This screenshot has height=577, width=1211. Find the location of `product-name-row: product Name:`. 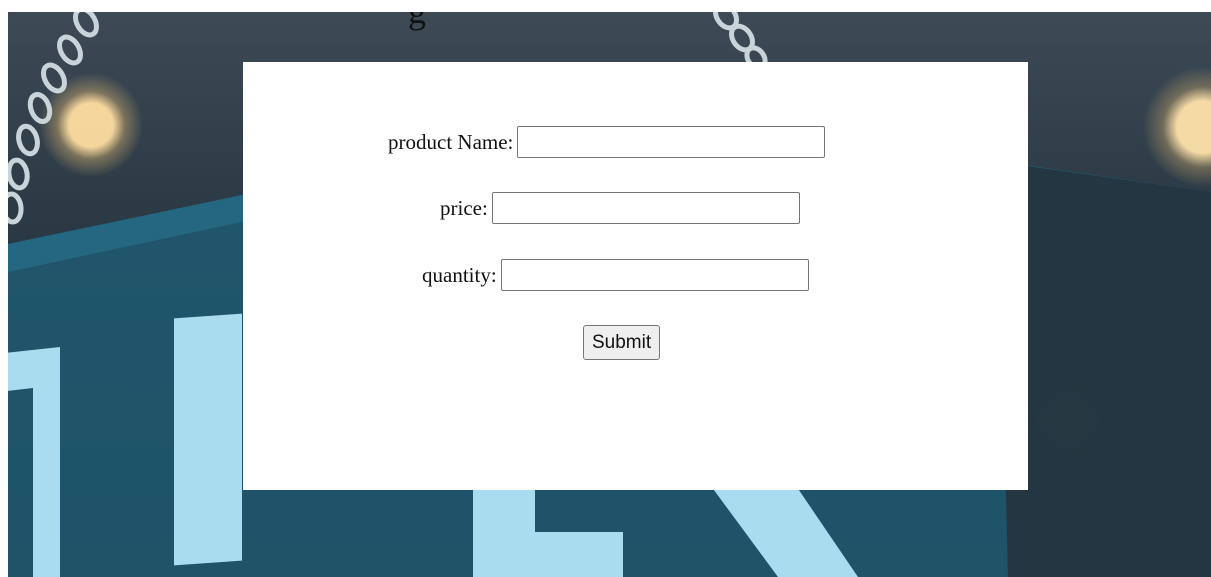

product-name-row: product Name: is located at coordinates (607, 142).